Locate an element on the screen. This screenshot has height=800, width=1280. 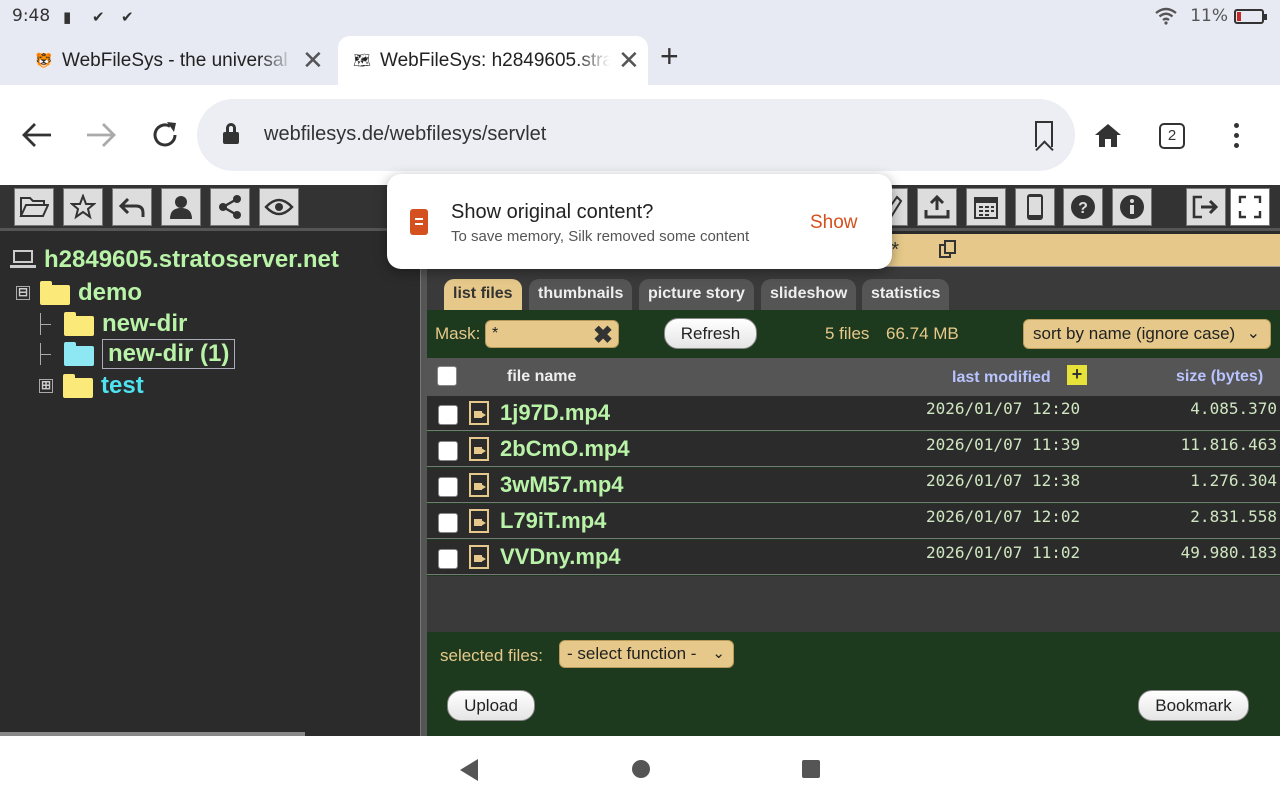
total-size: 66.74 MB is located at coordinates (922, 333).